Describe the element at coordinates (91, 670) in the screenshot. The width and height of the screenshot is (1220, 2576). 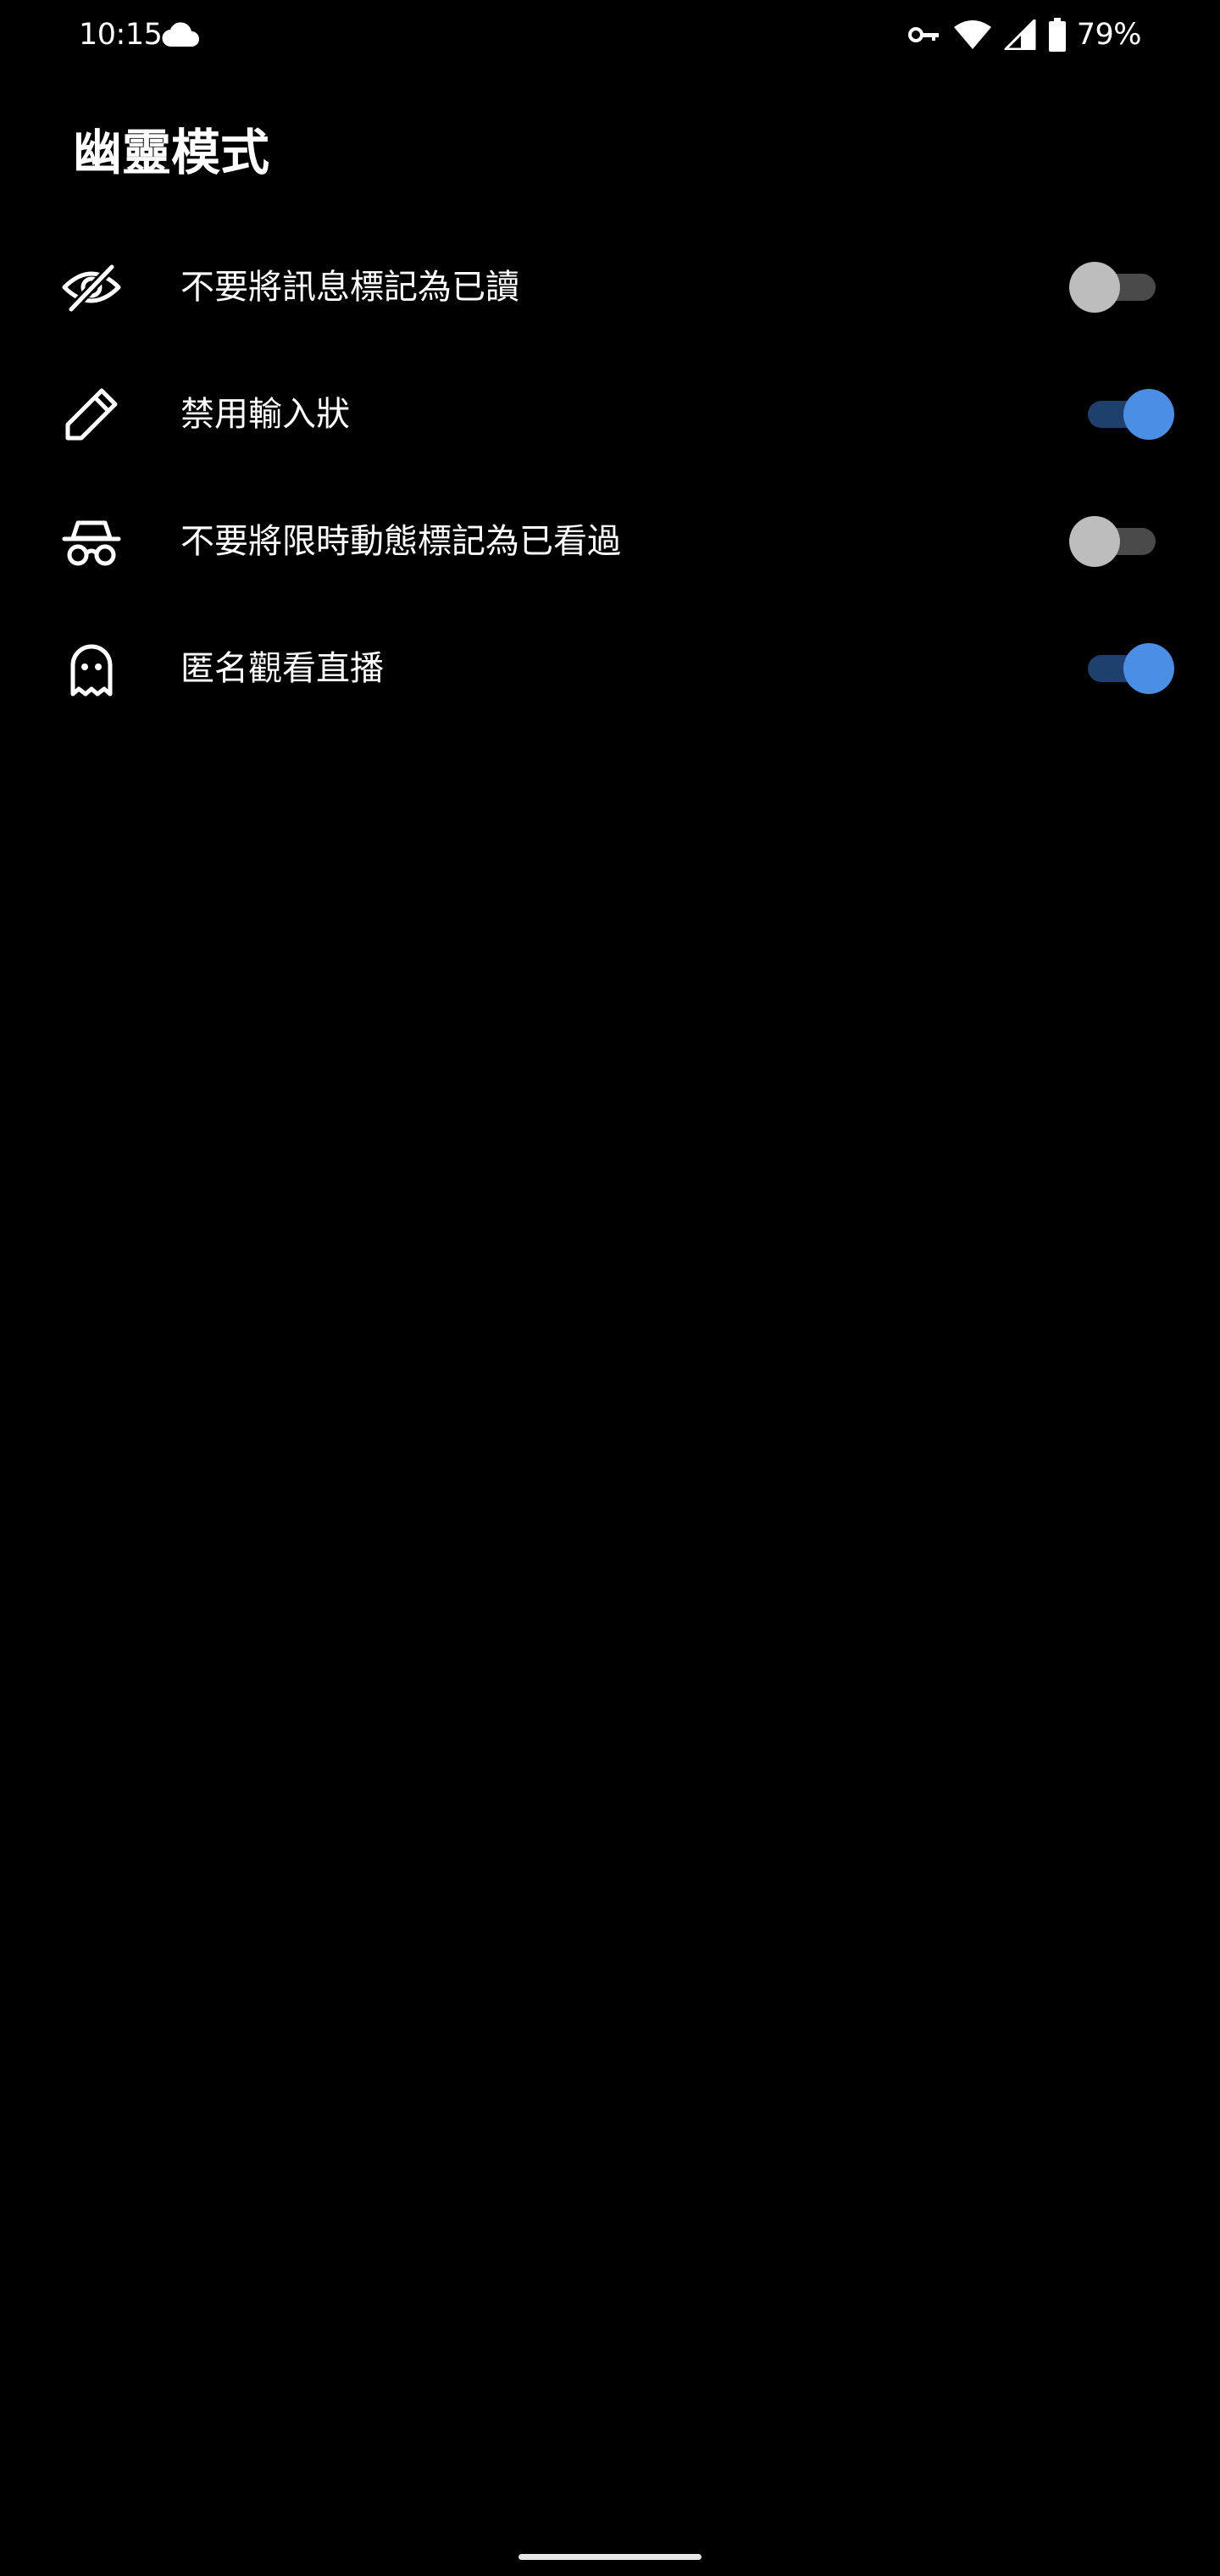
I see `ghost-icon` at that location.